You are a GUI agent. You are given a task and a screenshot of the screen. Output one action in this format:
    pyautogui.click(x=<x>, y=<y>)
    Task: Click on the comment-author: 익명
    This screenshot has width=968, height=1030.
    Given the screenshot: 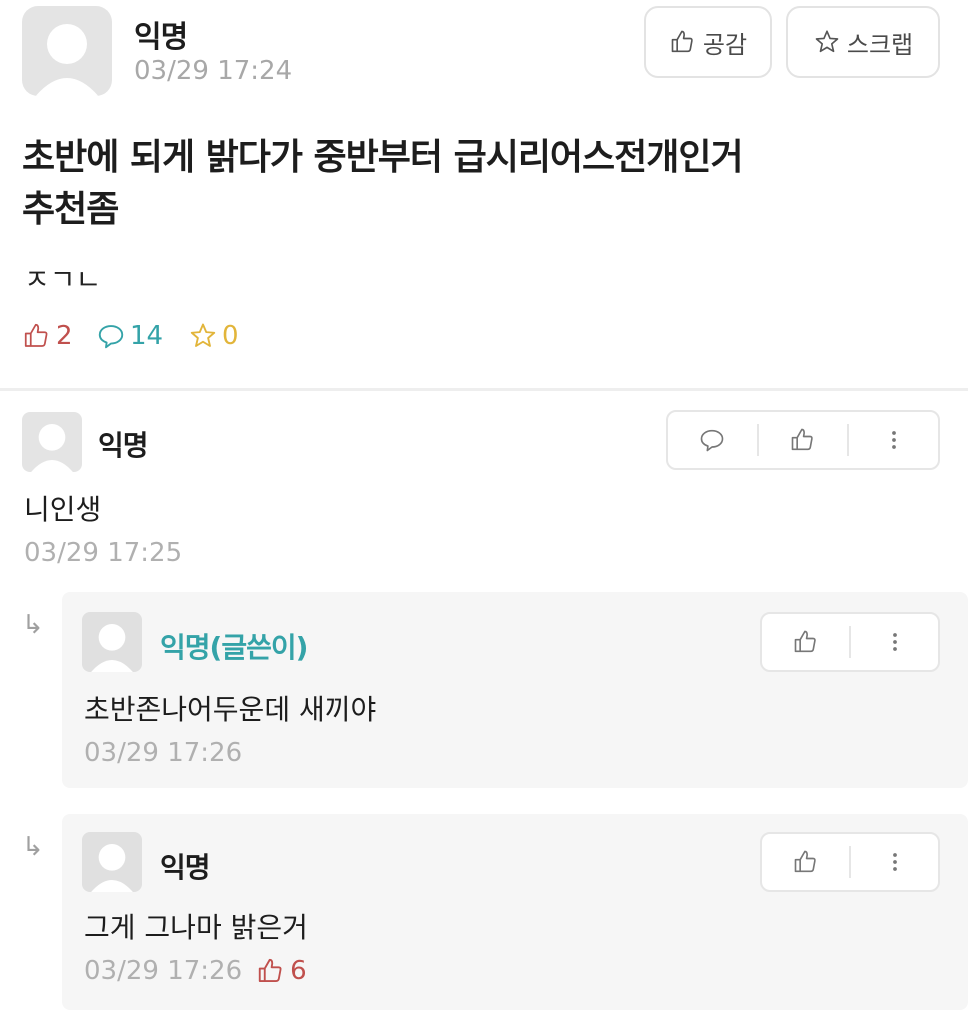 What is the action you would take?
    pyautogui.click(x=123, y=445)
    